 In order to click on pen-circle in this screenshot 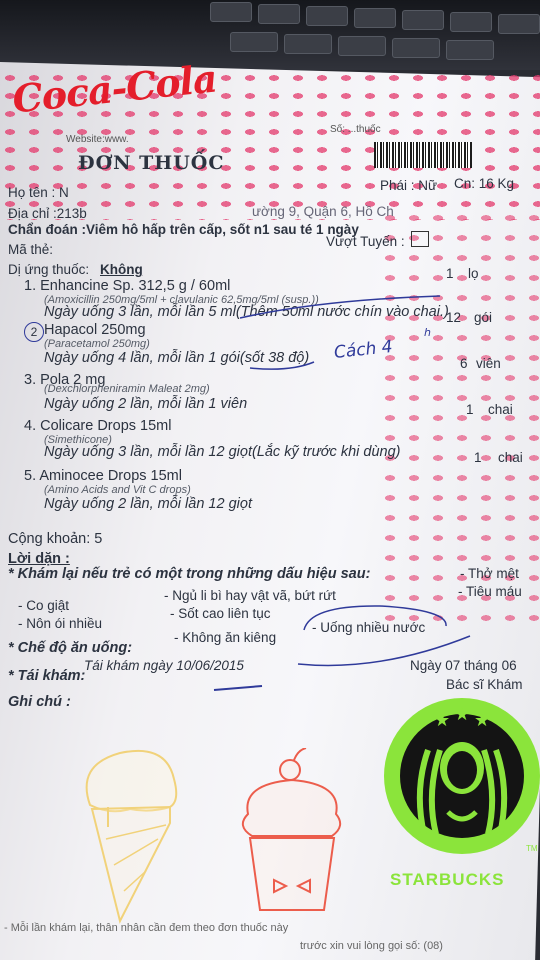, I will do `click(375, 618)`.